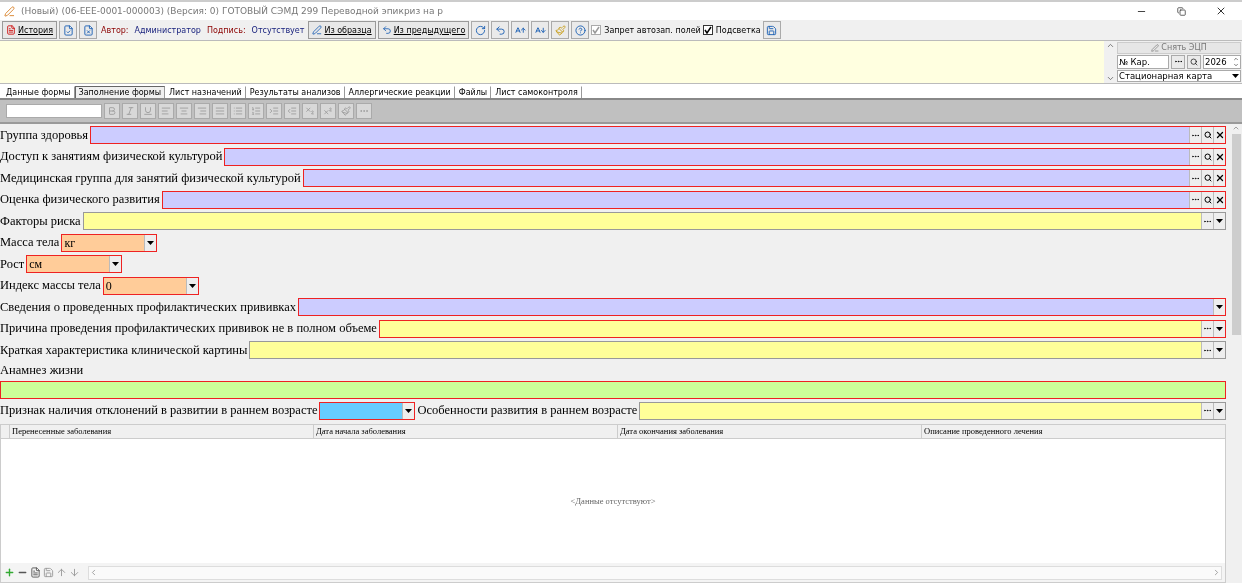  Describe the element at coordinates (120, 92) in the screenshot. I see `tab: Заполнение формы` at that location.